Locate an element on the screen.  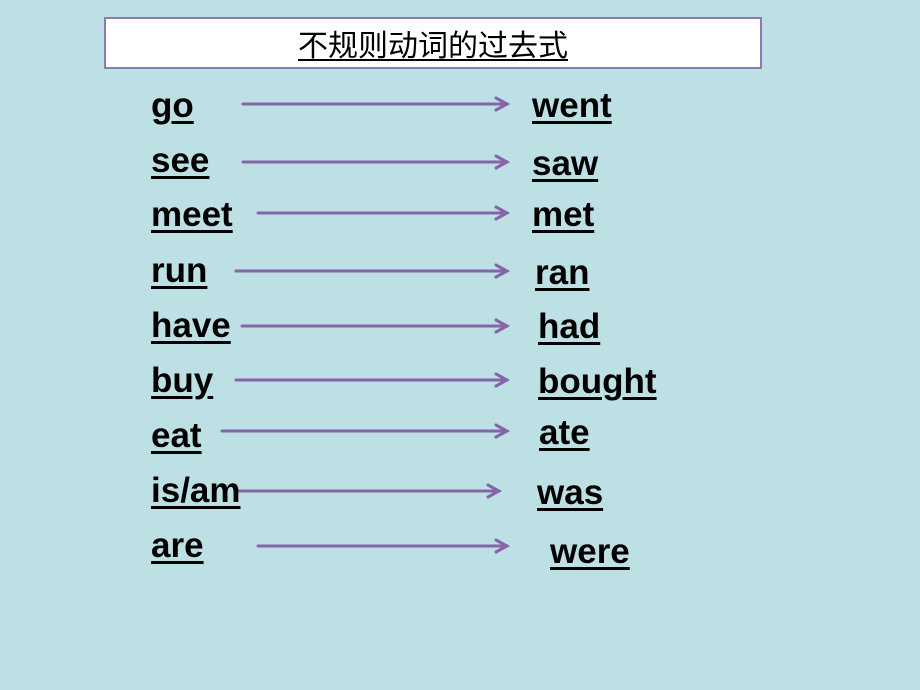
past-verb-saw: saw is located at coordinates (565, 163).